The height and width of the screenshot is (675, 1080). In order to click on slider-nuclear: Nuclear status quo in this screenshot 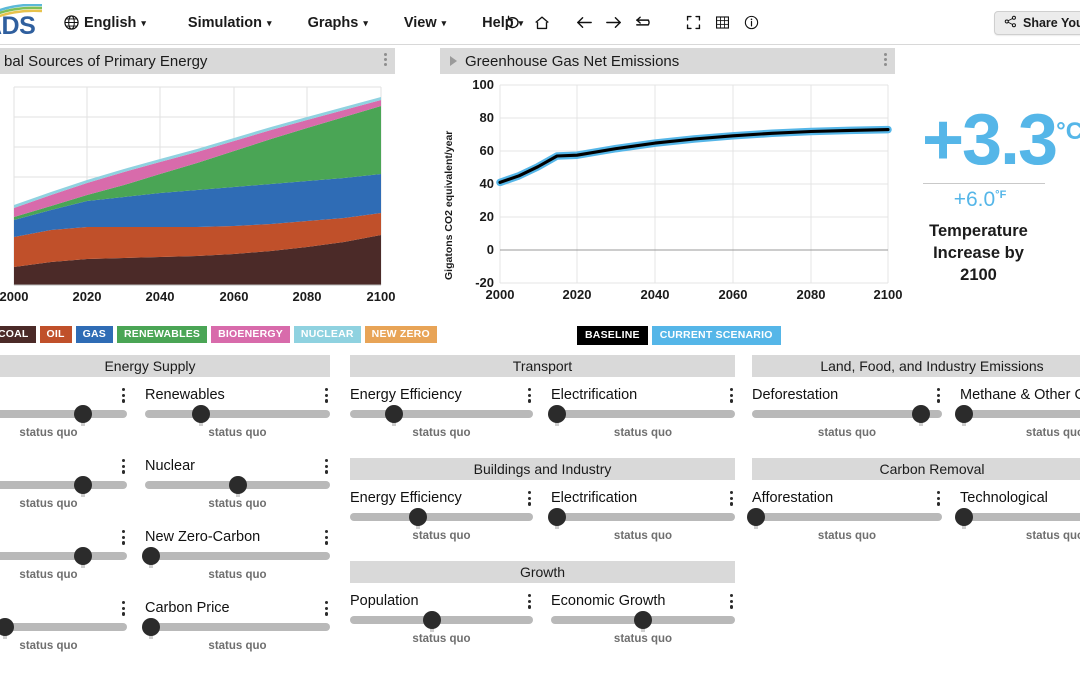, I will do `click(237, 484)`.